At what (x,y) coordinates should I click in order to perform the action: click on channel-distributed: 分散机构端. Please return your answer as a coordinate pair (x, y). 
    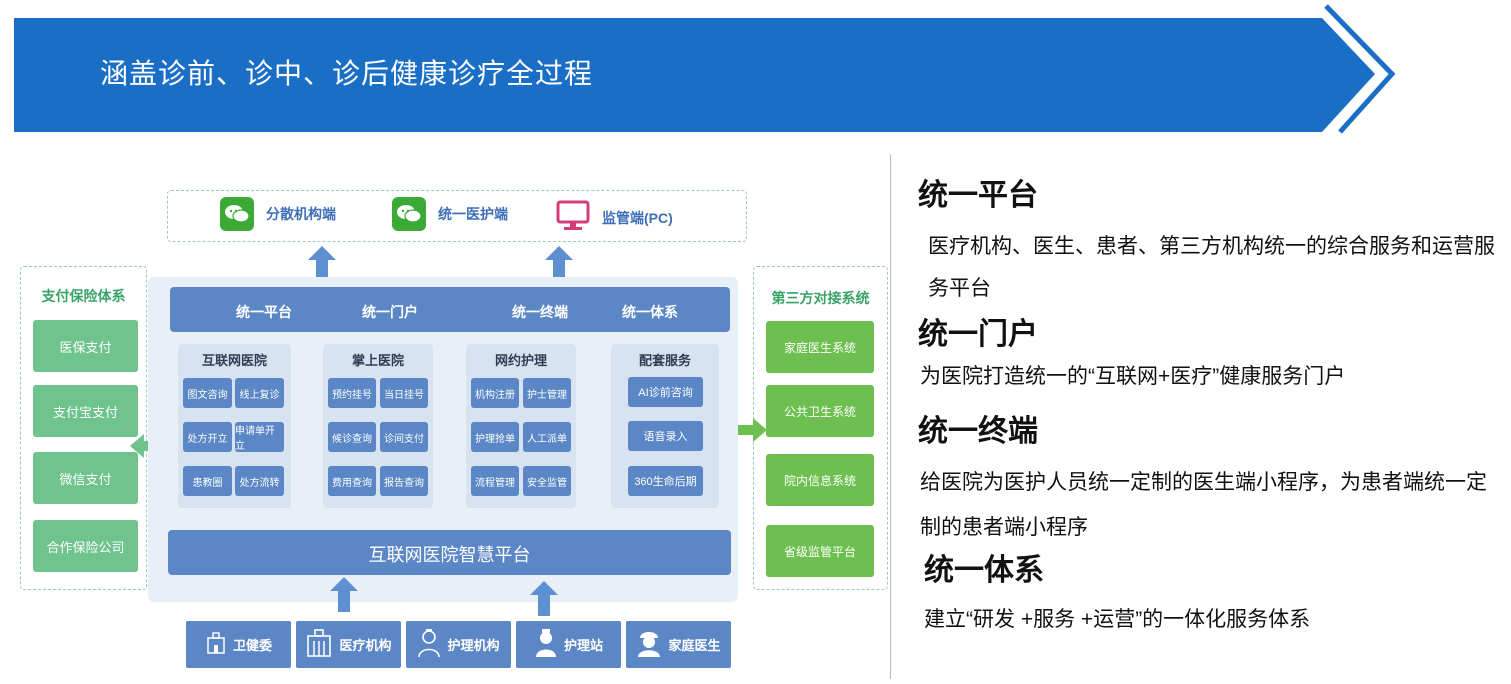
    Looking at the image, I should click on (278, 214).